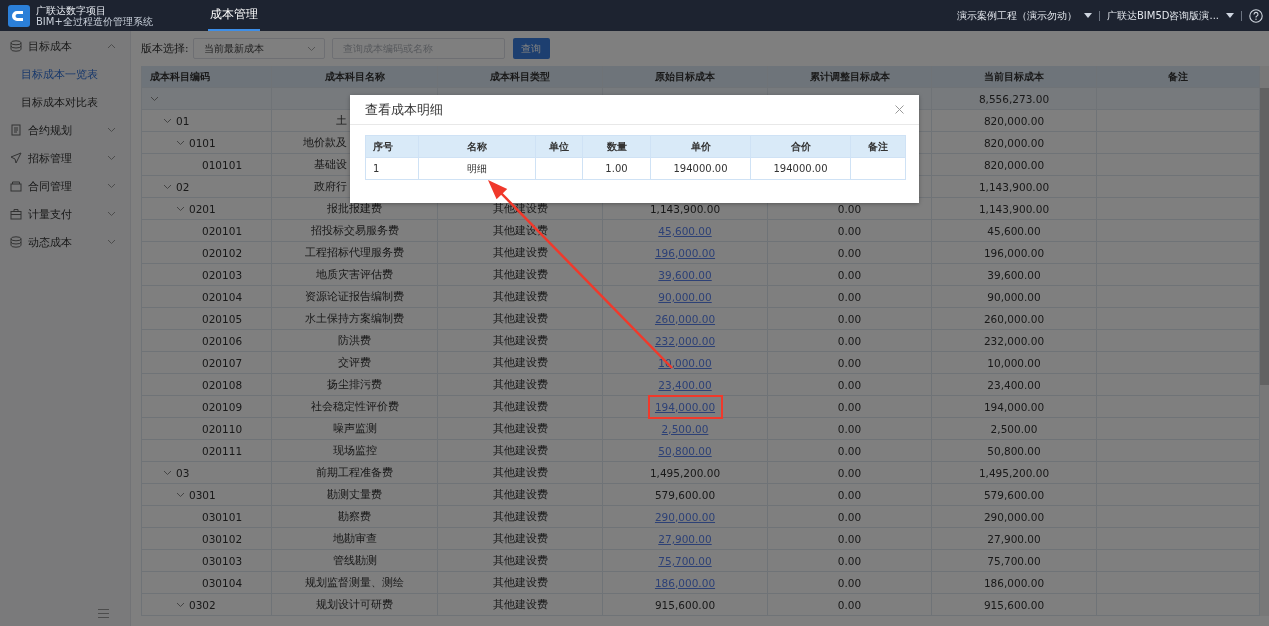  I want to click on amount-link: 2,500.00, so click(685, 428).